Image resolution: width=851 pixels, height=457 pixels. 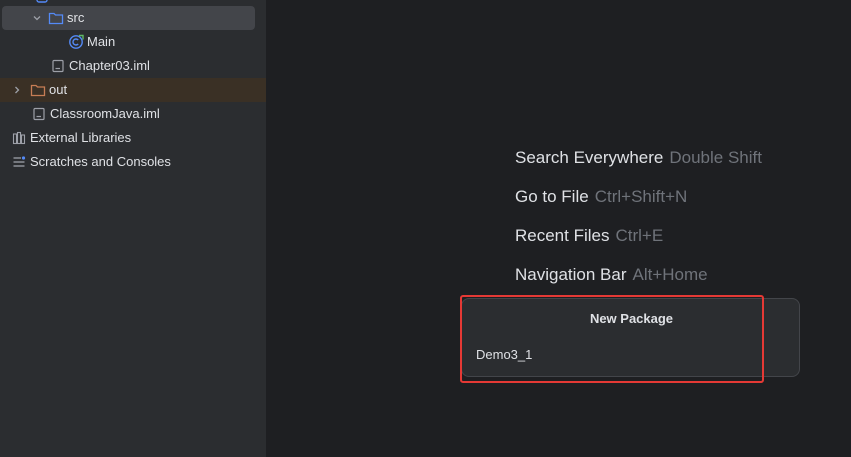 I want to click on hint-shortcut: Double Shift, so click(x=715, y=157).